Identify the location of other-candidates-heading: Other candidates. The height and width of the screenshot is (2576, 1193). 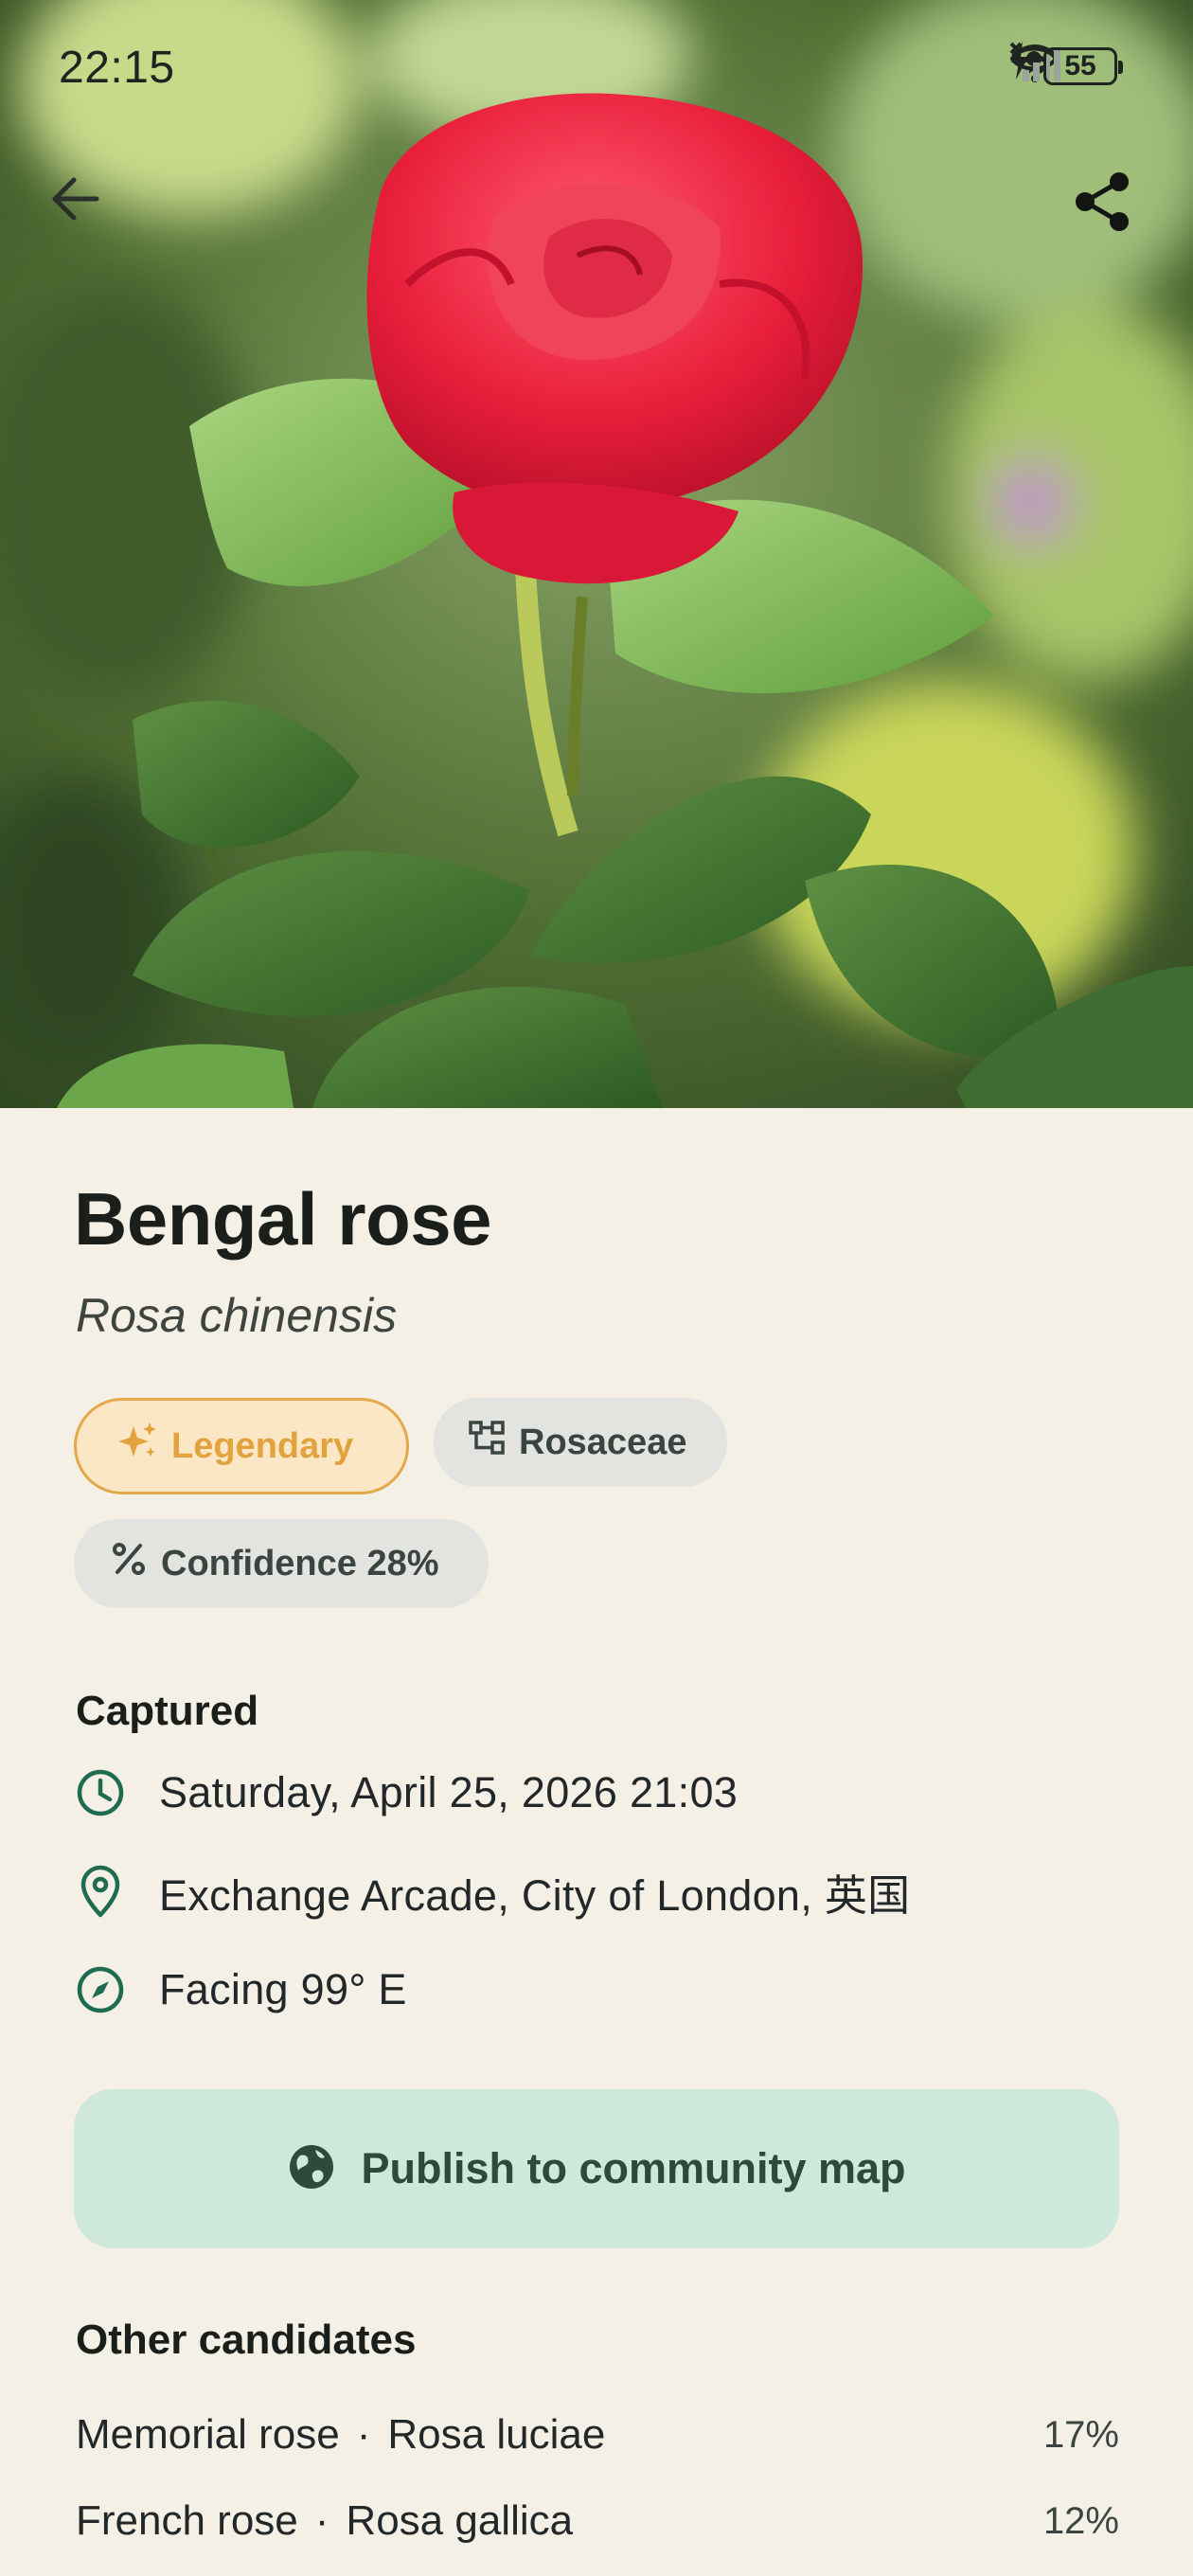
(246, 2340).